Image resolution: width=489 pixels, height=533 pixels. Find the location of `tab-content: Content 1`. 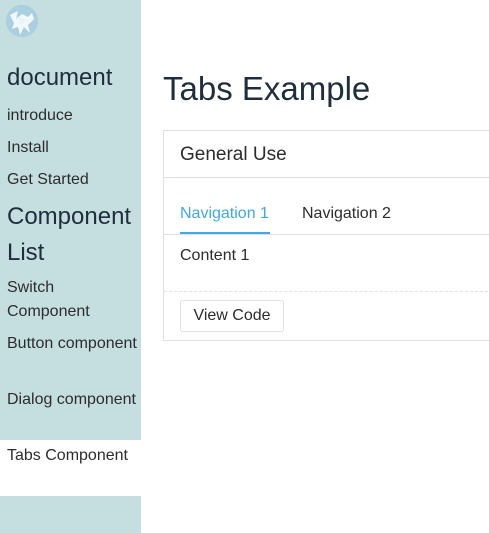

tab-content: Content 1 is located at coordinates (215, 255).